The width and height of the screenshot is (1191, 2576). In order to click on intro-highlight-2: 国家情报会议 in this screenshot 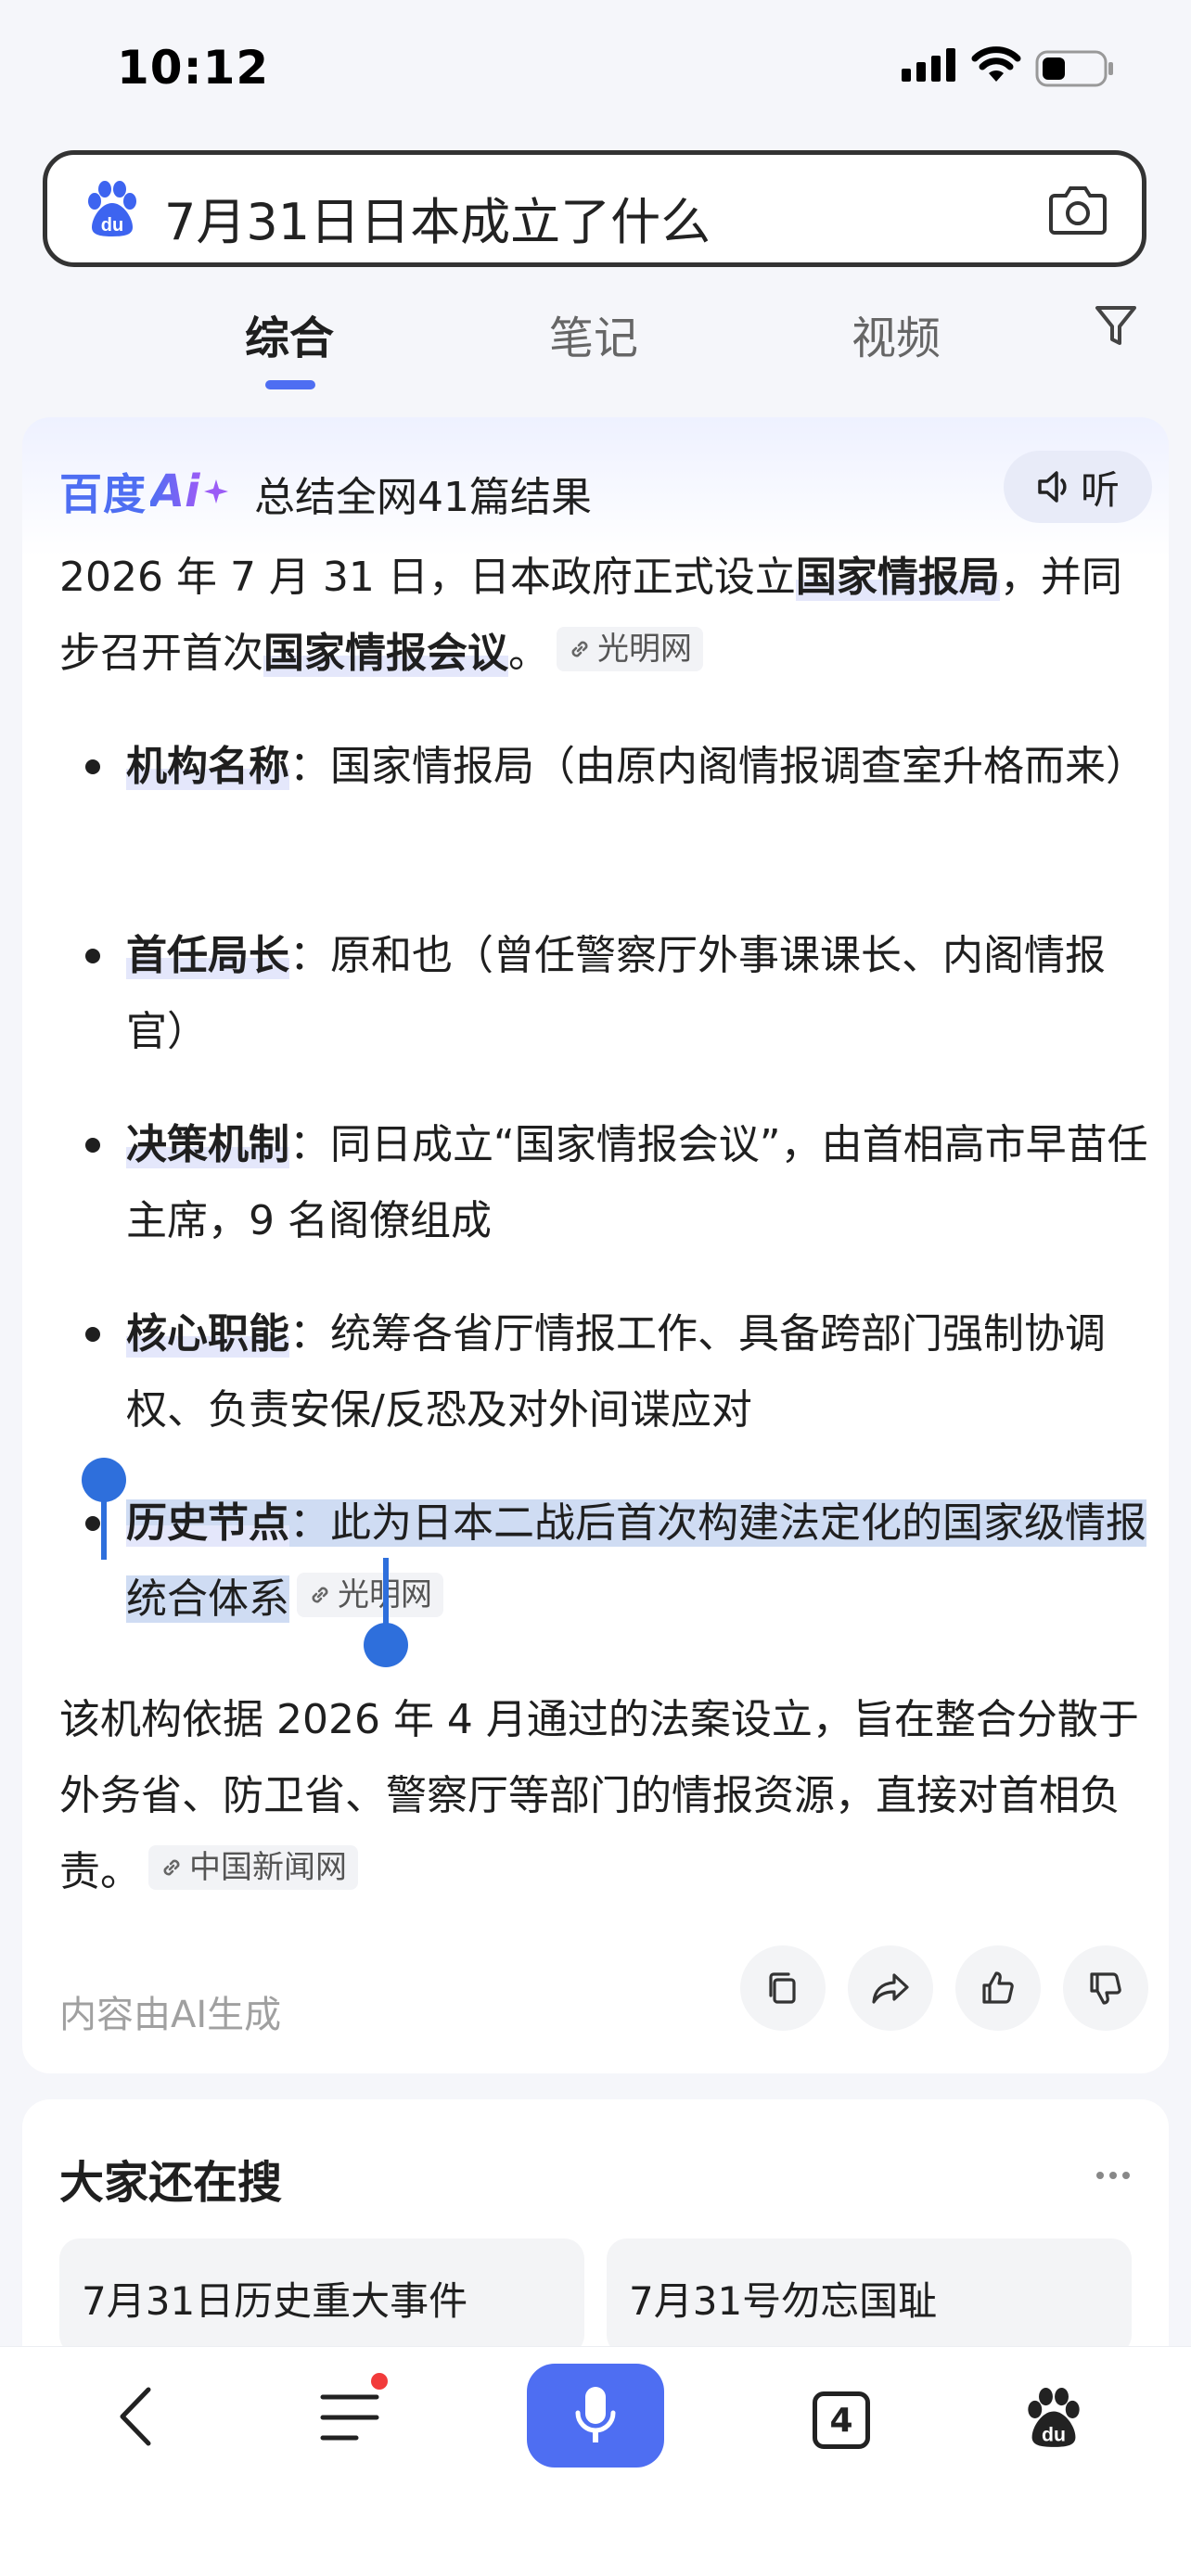, I will do `click(386, 653)`.